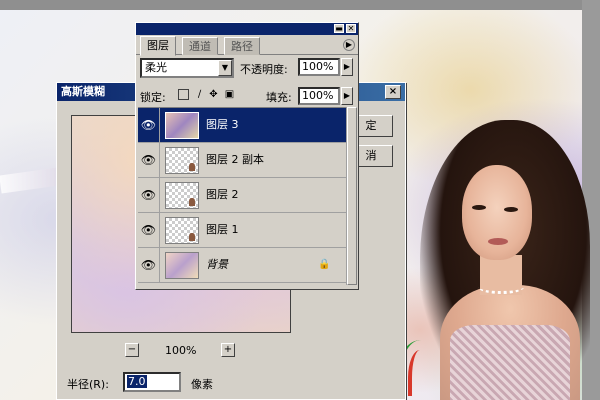 The image size is (600, 400). What do you see at coordinates (347, 96) in the screenshot?
I see `fill-slider-arrow-icon: ▶` at bounding box center [347, 96].